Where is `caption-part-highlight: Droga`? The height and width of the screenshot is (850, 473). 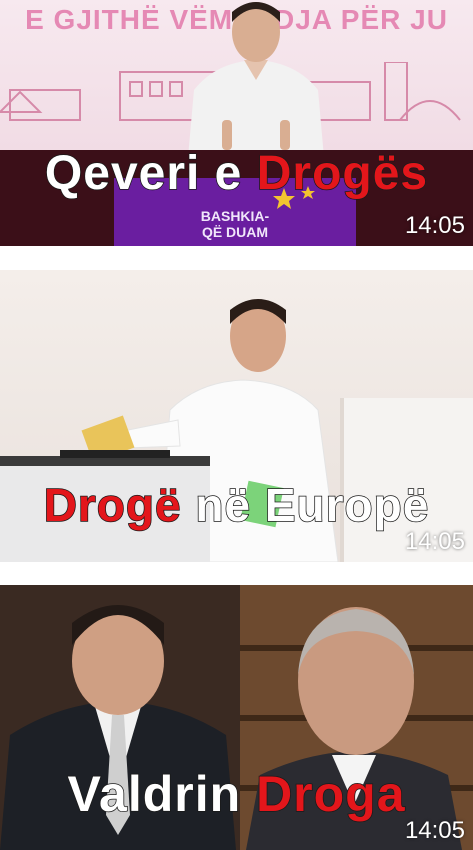
caption-part-highlight: Droga is located at coordinates (330, 794).